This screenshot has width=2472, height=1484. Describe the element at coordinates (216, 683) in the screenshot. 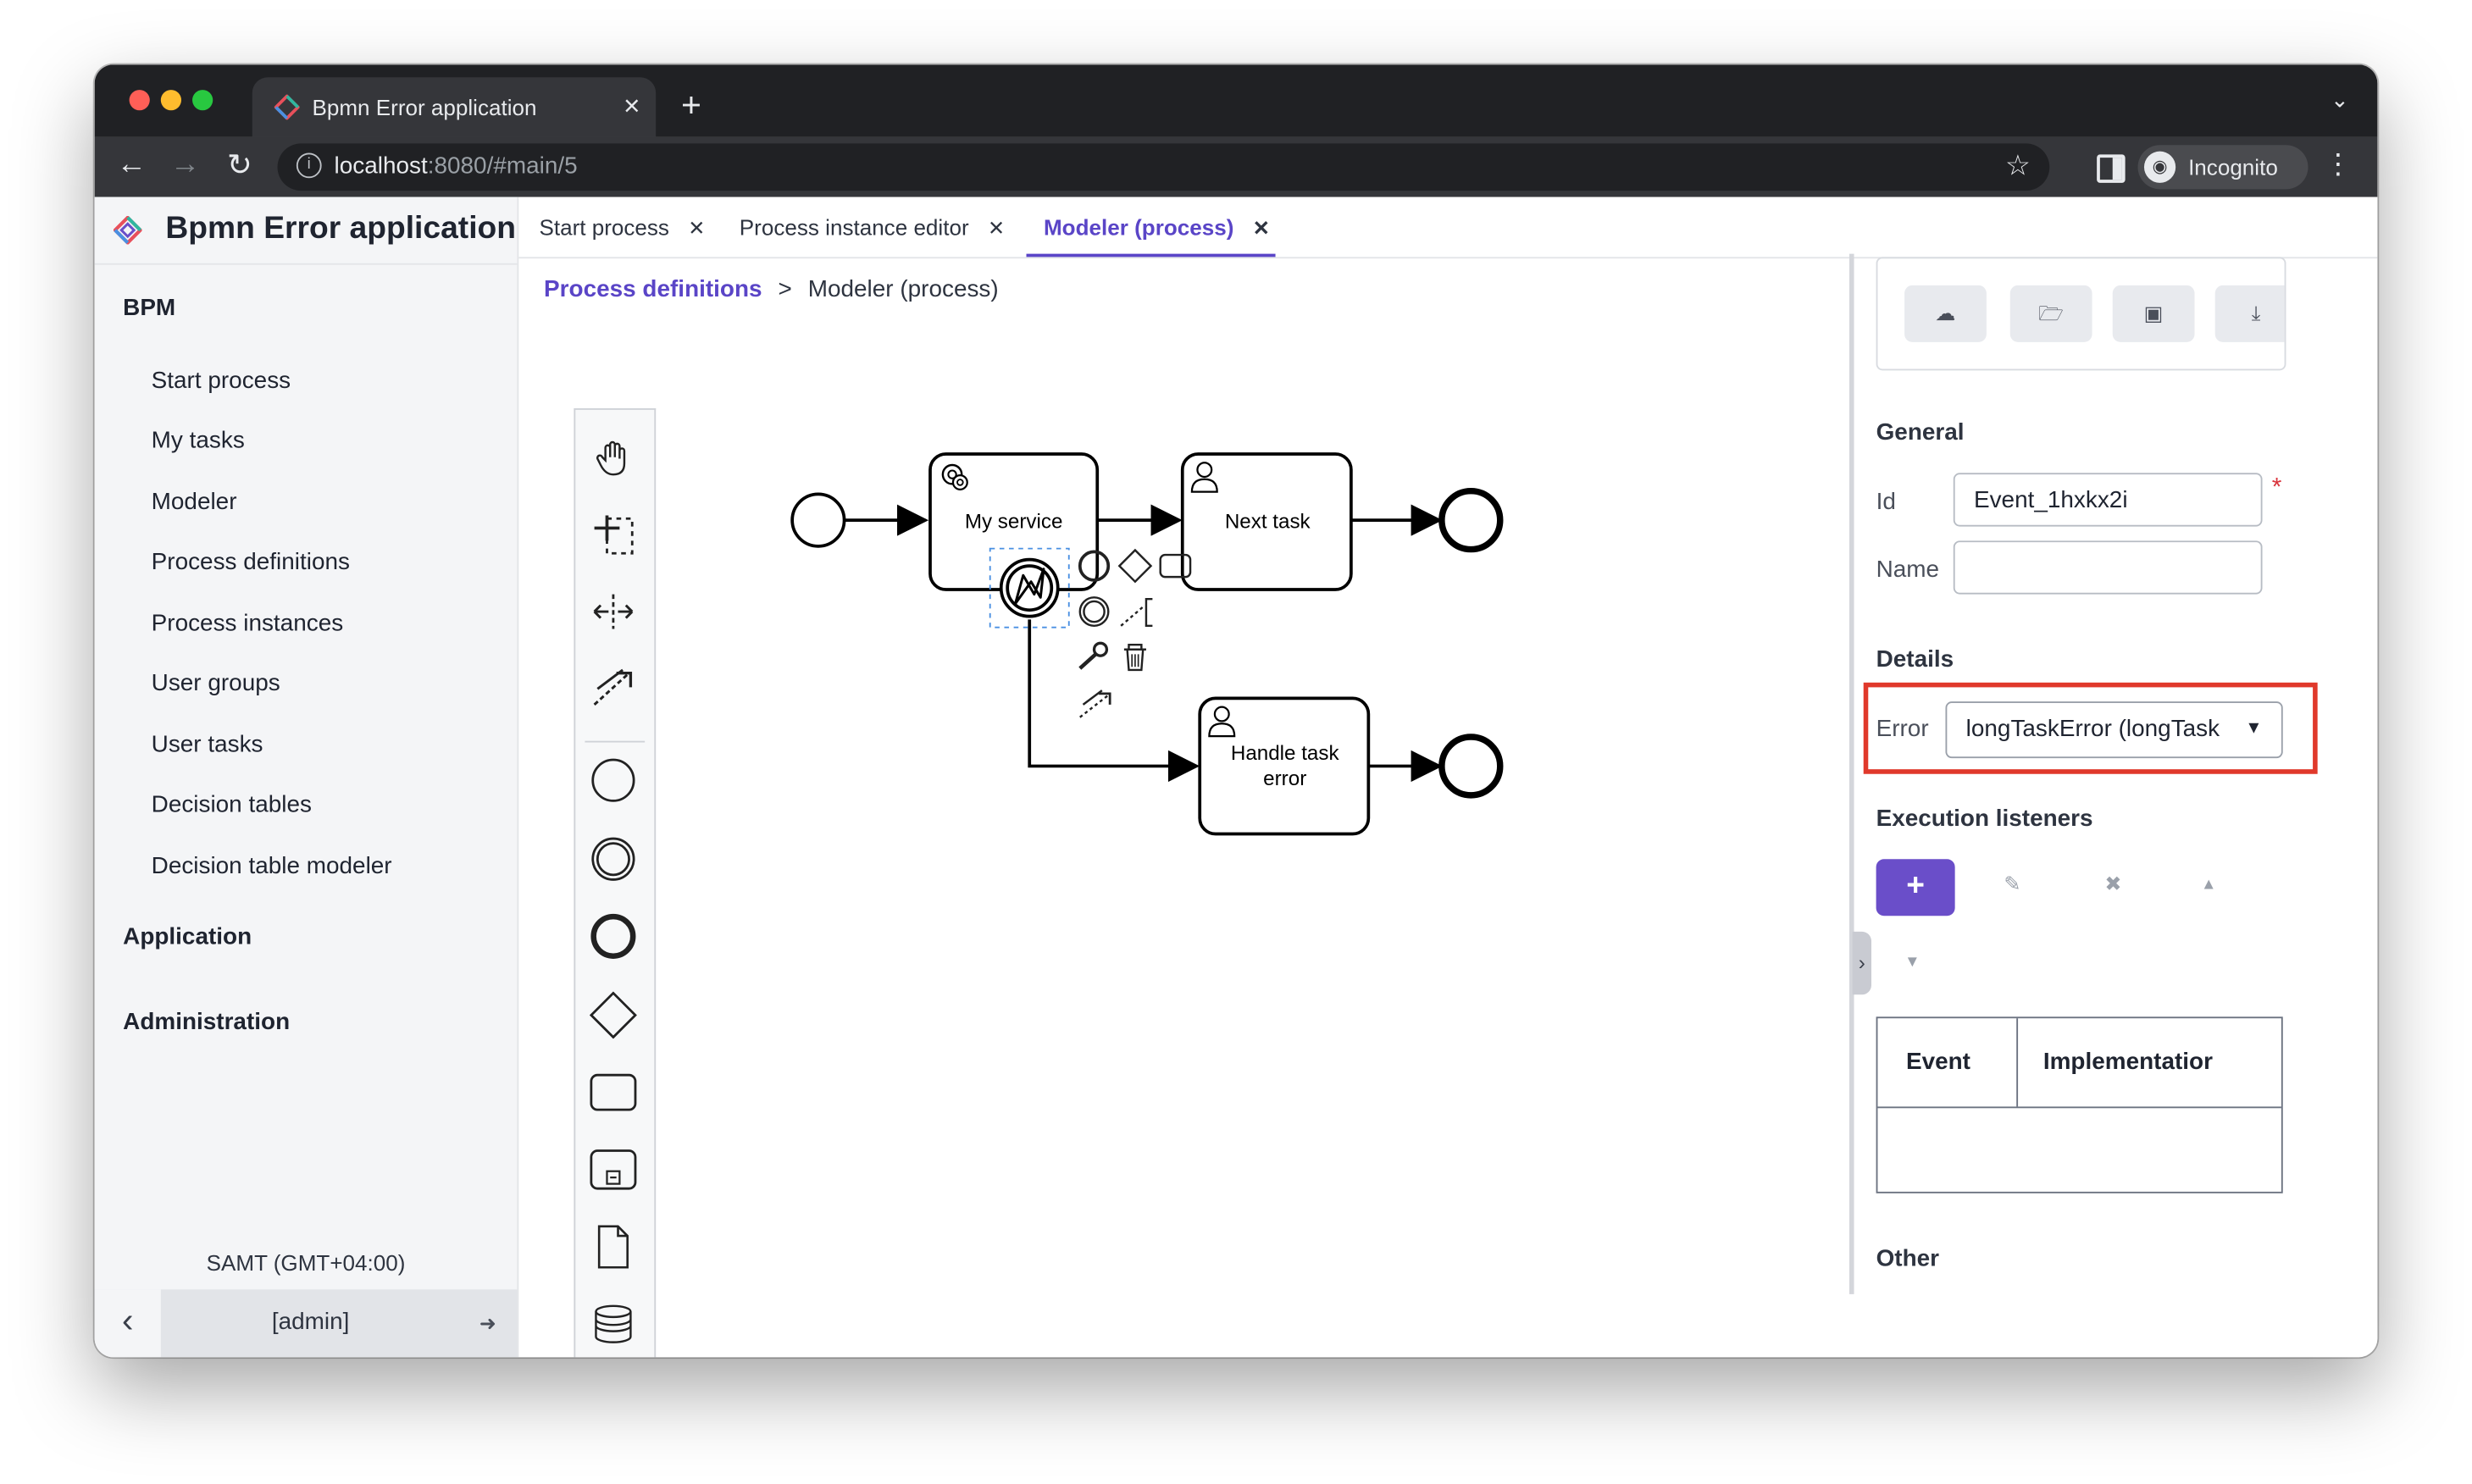

I see `menu-item-user-groups: User groups` at that location.